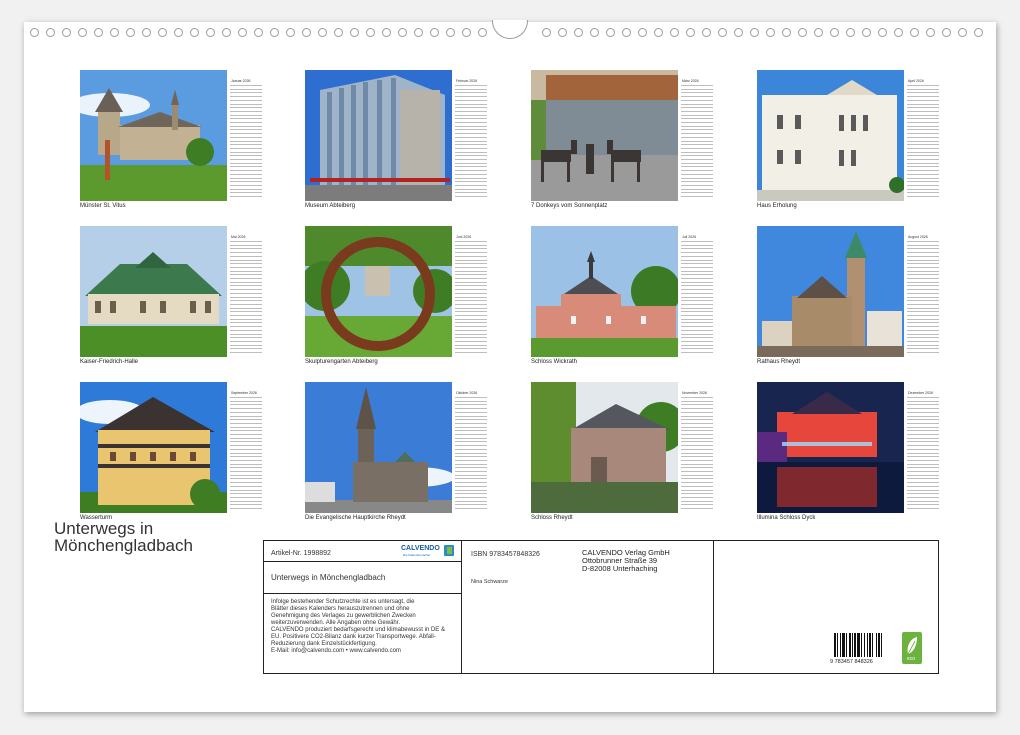  What do you see at coordinates (180, 301) in the screenshot?
I see `month-cell: Kaiser-Friedrich-HalleMai 2026` at bounding box center [180, 301].